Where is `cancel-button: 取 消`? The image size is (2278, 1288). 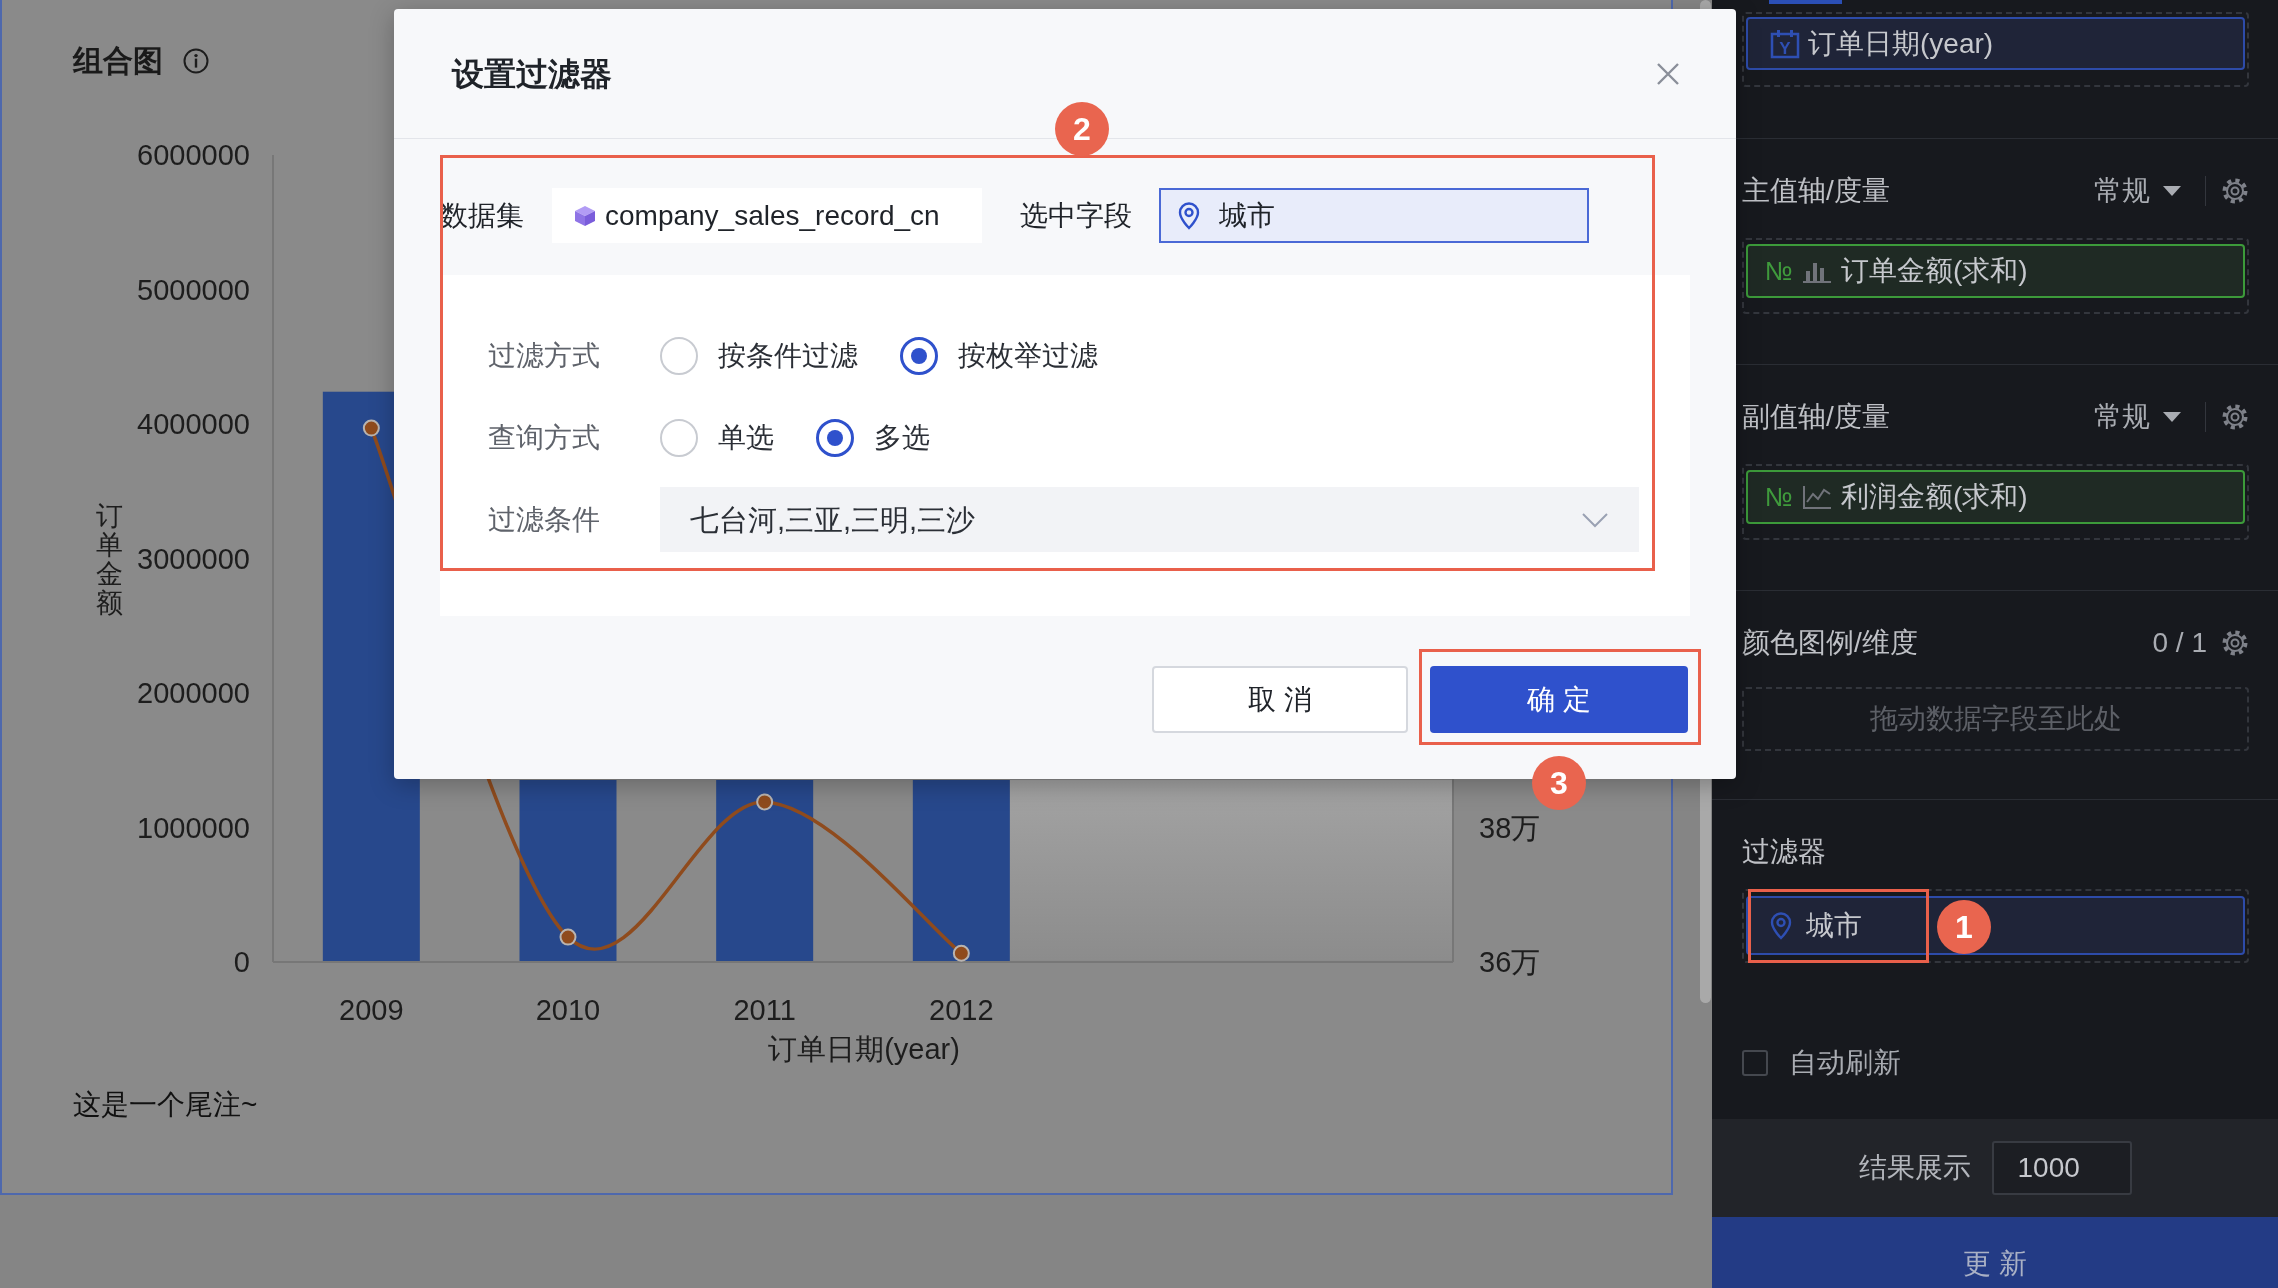
cancel-button: 取 消 is located at coordinates (1280, 699).